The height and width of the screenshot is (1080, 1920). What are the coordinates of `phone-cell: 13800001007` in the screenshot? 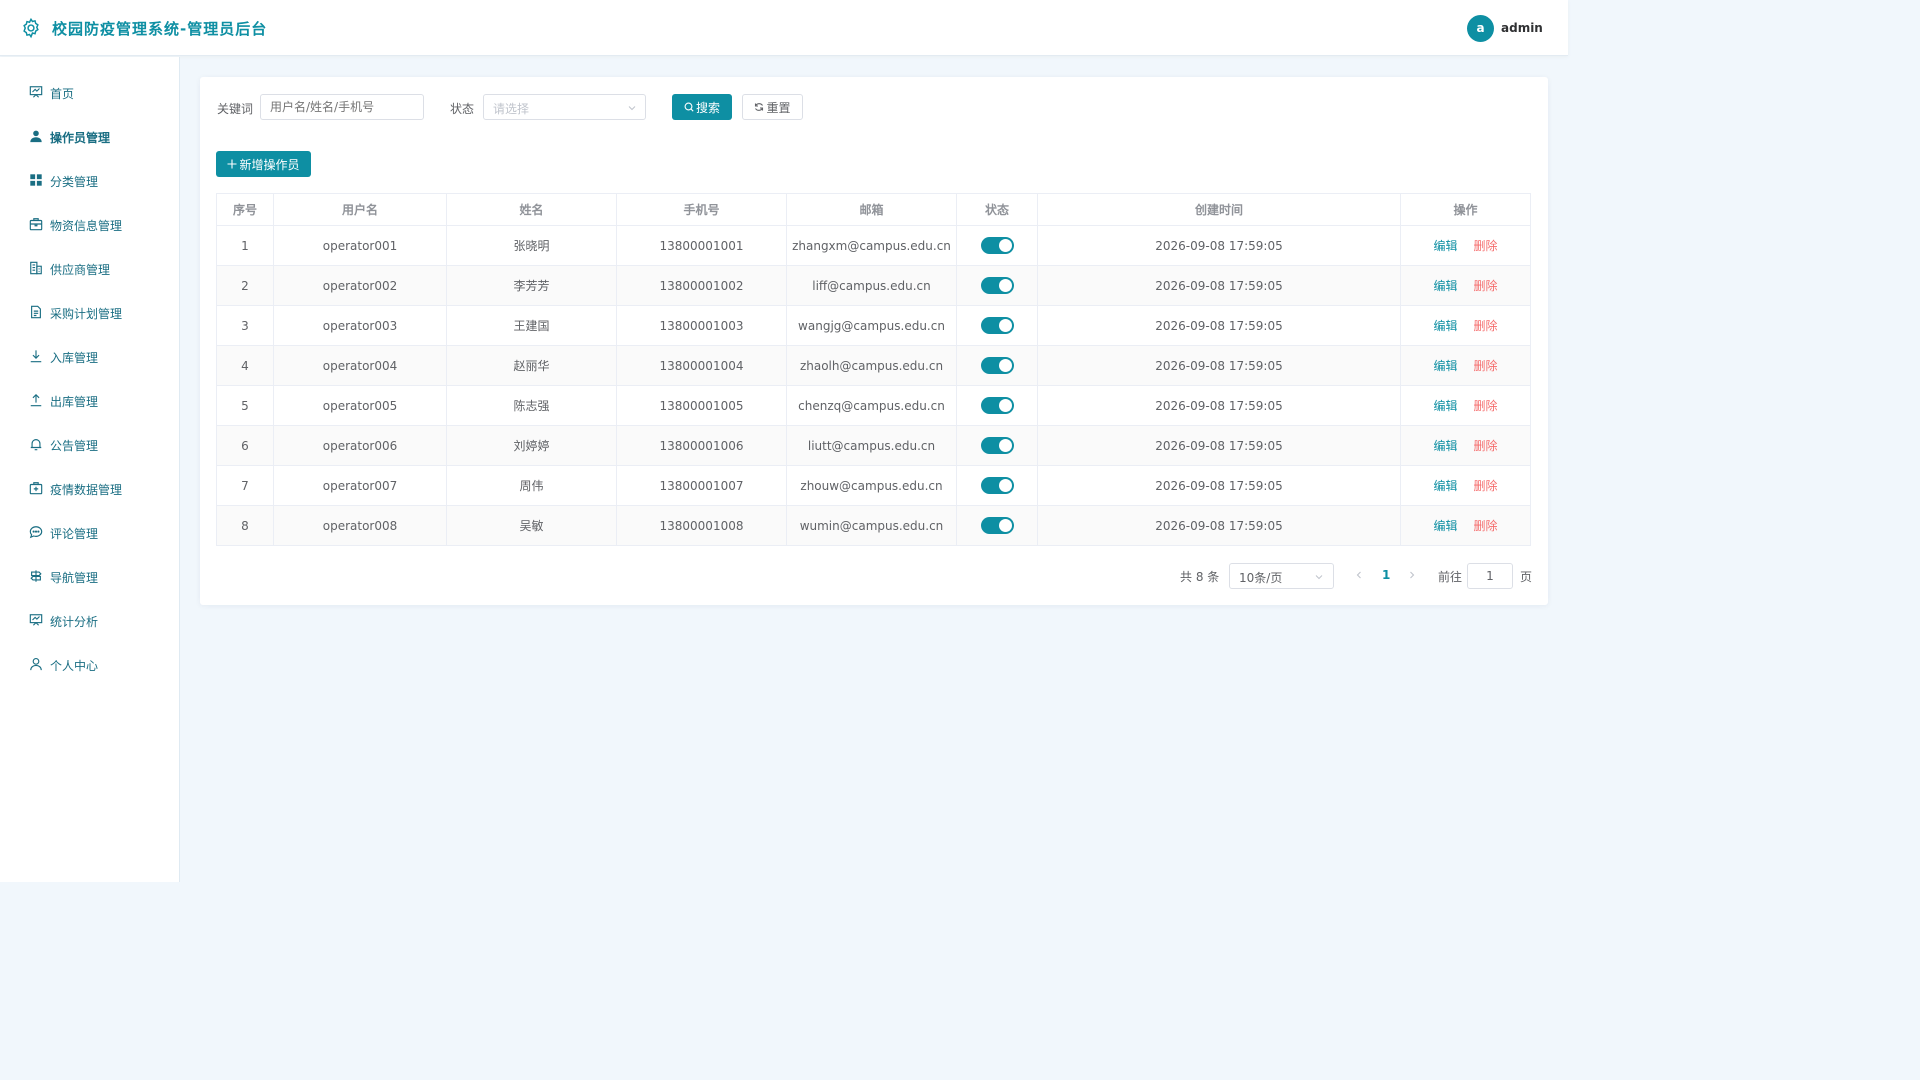 It's located at (702, 486).